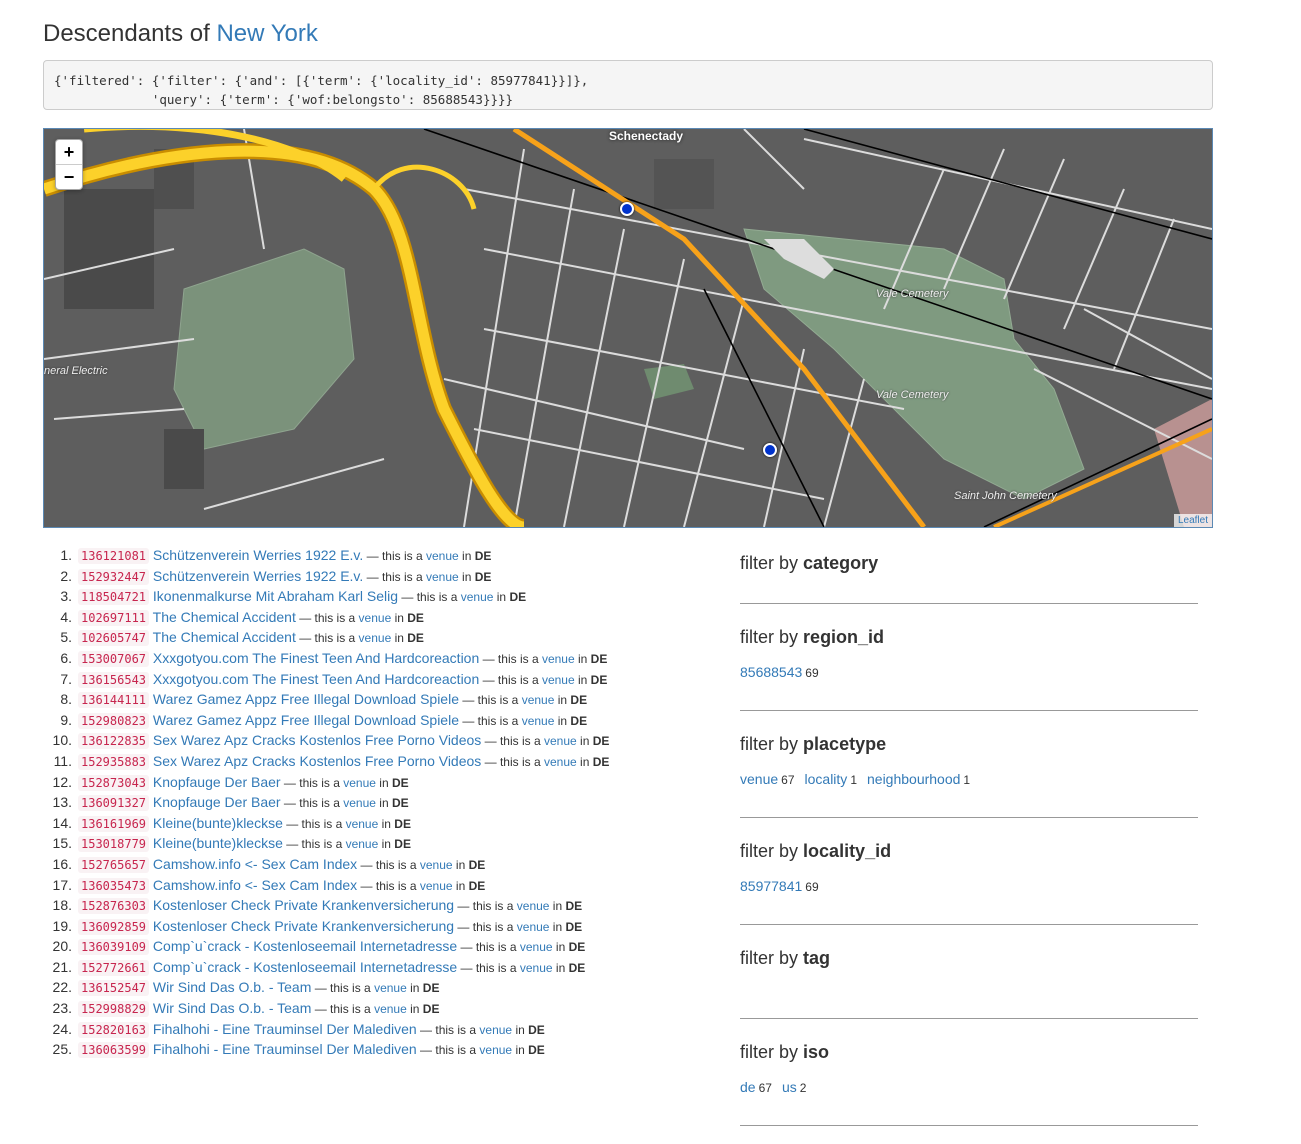 Image resolution: width=1301 pixels, height=1144 pixels. What do you see at coordinates (969, 981) in the screenshot?
I see `facet-tag: filter by tag` at bounding box center [969, 981].